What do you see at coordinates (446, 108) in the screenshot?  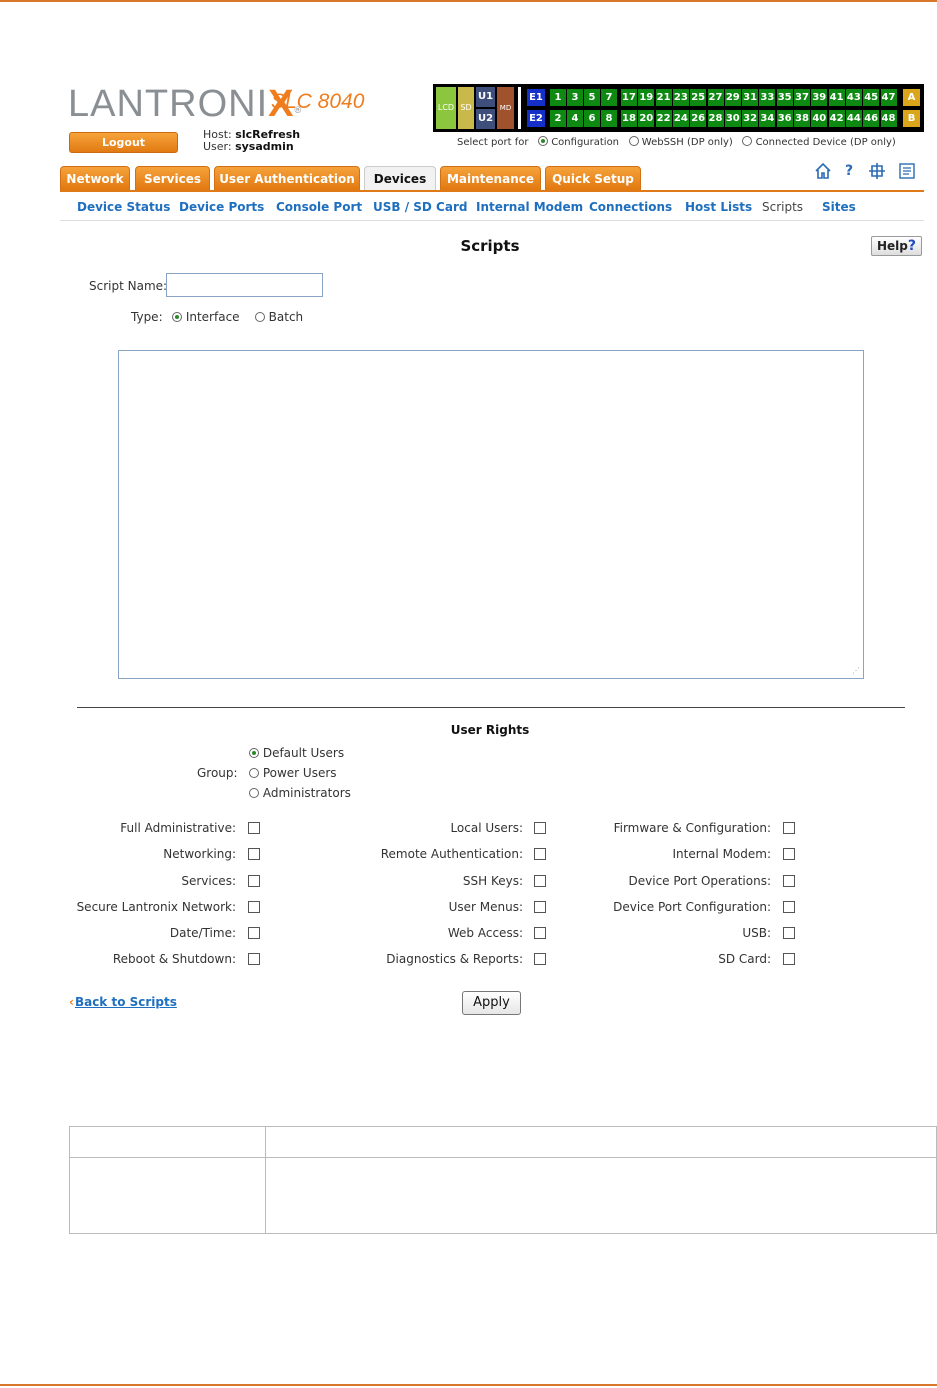 I see `lcd-indicator: LCD` at bounding box center [446, 108].